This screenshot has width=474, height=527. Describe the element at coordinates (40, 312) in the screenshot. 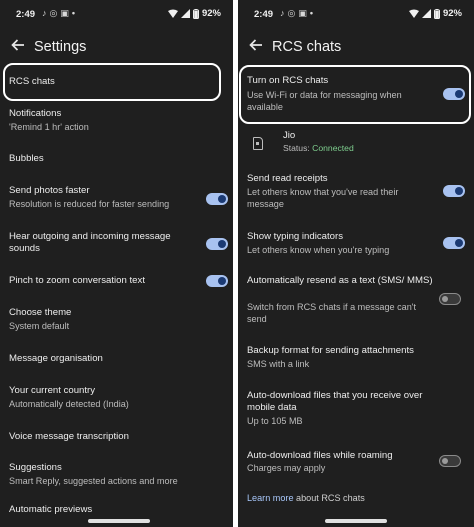

I see `item-title: Choose theme` at that location.